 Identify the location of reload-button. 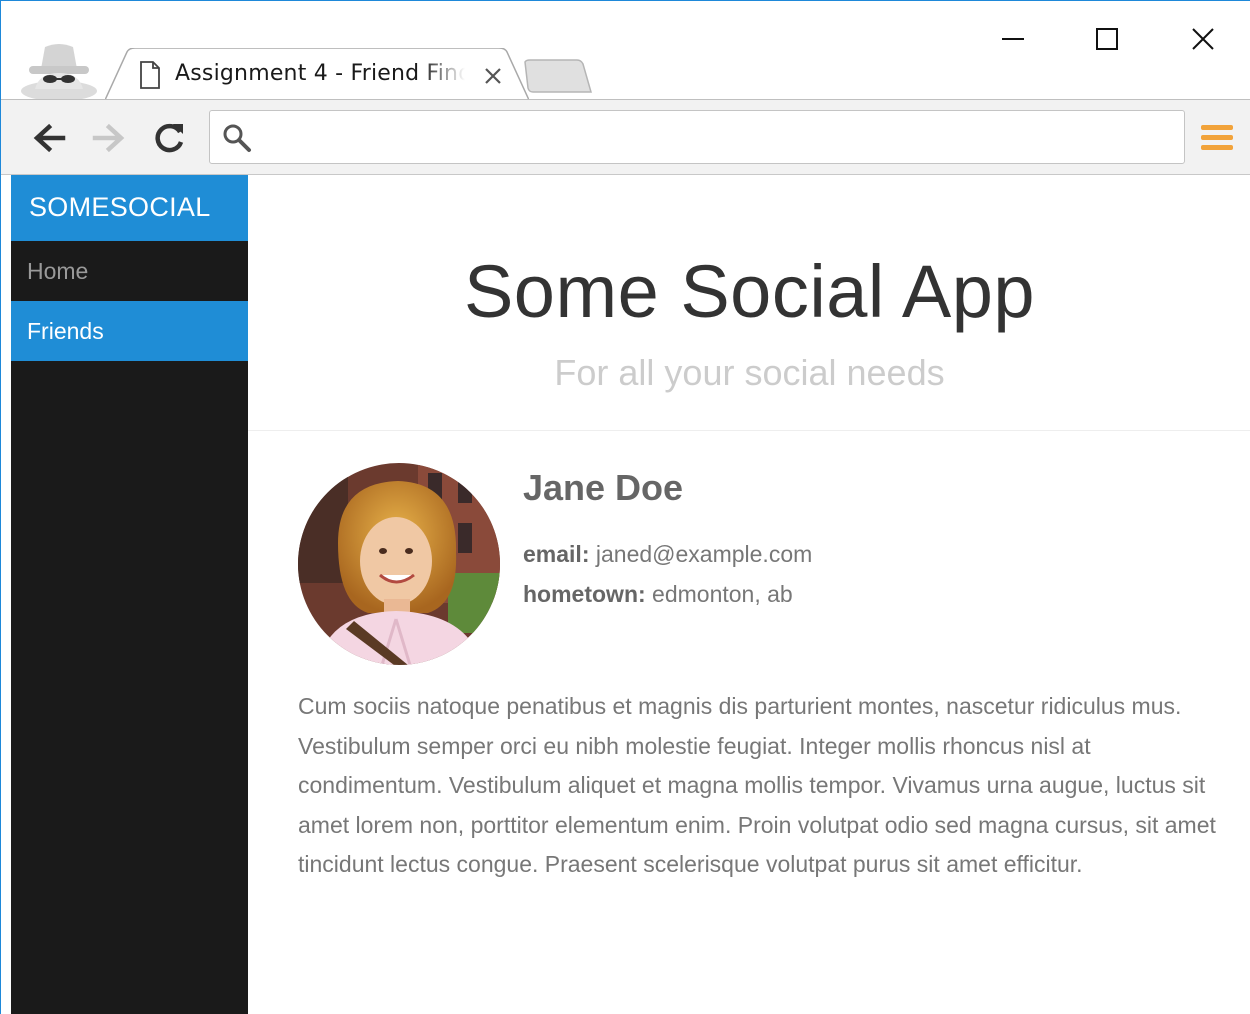
(169, 138).